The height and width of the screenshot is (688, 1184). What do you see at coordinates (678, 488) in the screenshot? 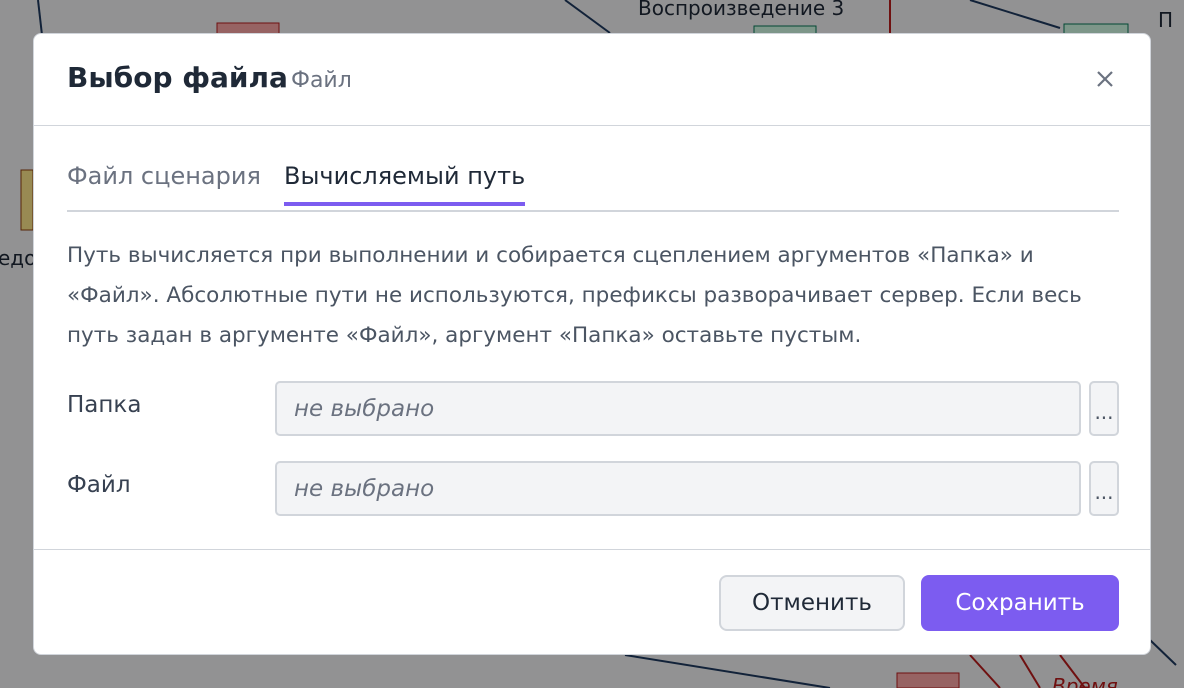
I see `file-input` at bounding box center [678, 488].